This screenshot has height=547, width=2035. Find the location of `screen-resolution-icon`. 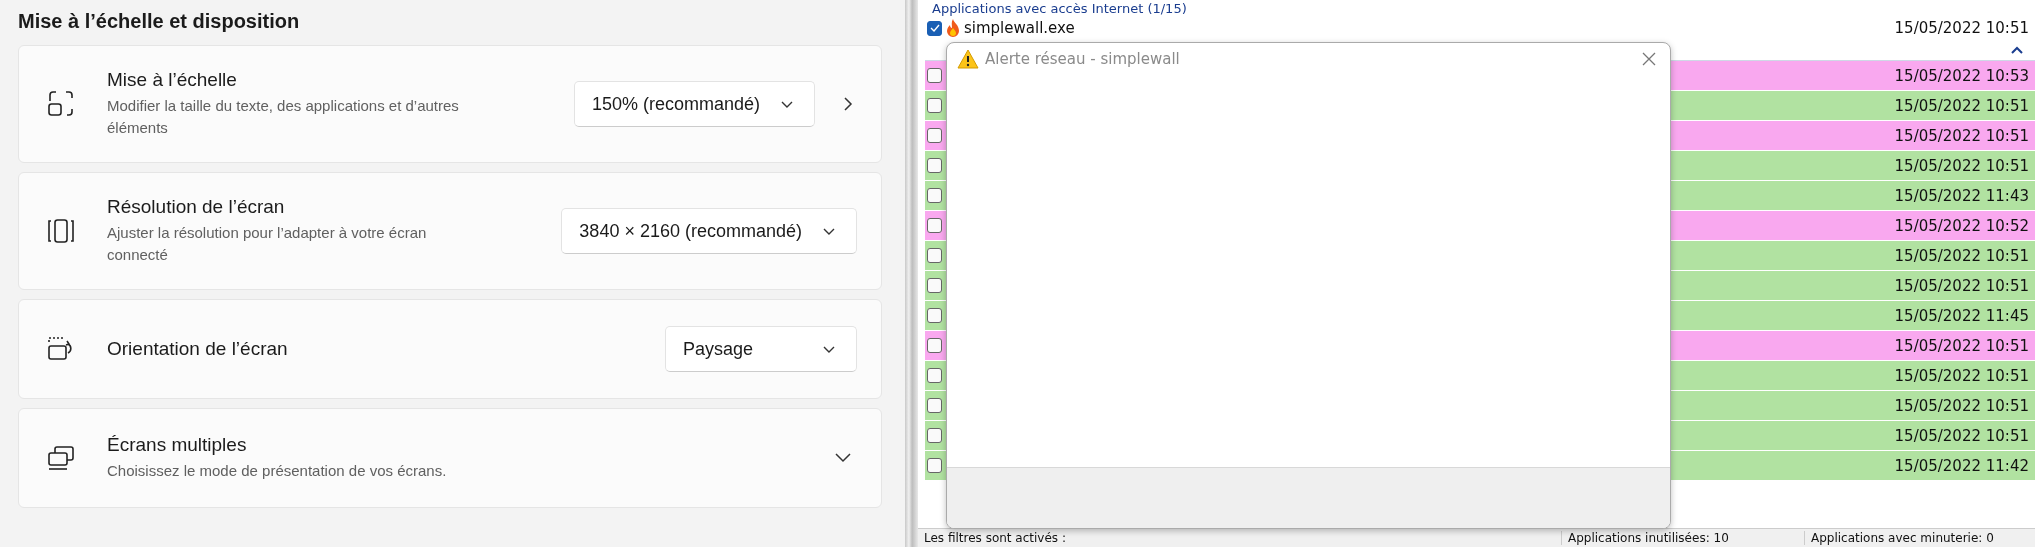

screen-resolution-icon is located at coordinates (61, 231).